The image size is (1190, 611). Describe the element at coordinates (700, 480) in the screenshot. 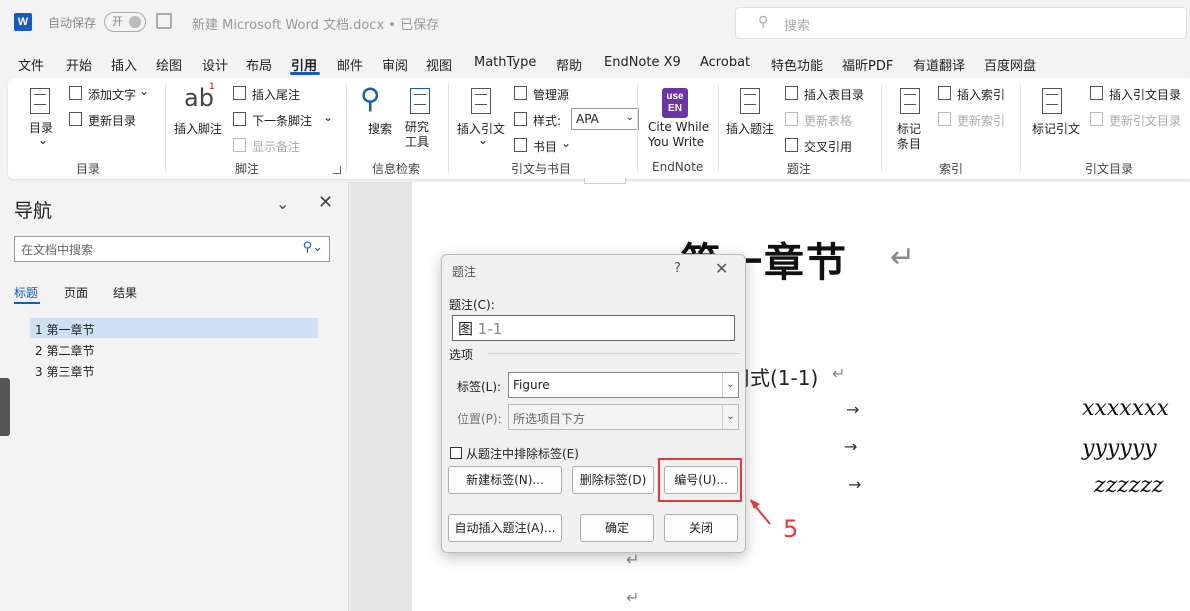

I see `annotation-highlight-box` at that location.